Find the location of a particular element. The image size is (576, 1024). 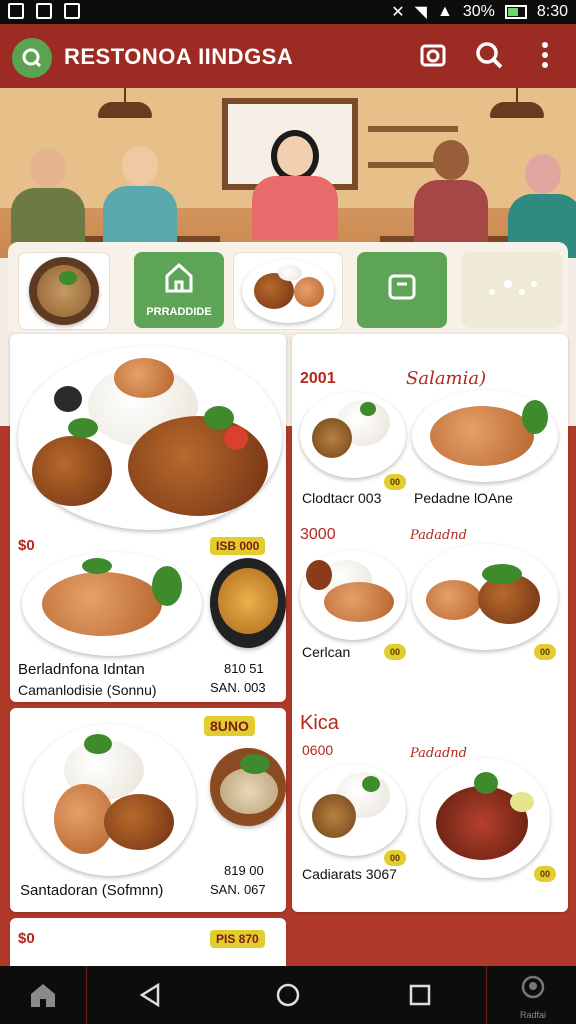

signal-icon: ▲ is located at coordinates (444, 11).